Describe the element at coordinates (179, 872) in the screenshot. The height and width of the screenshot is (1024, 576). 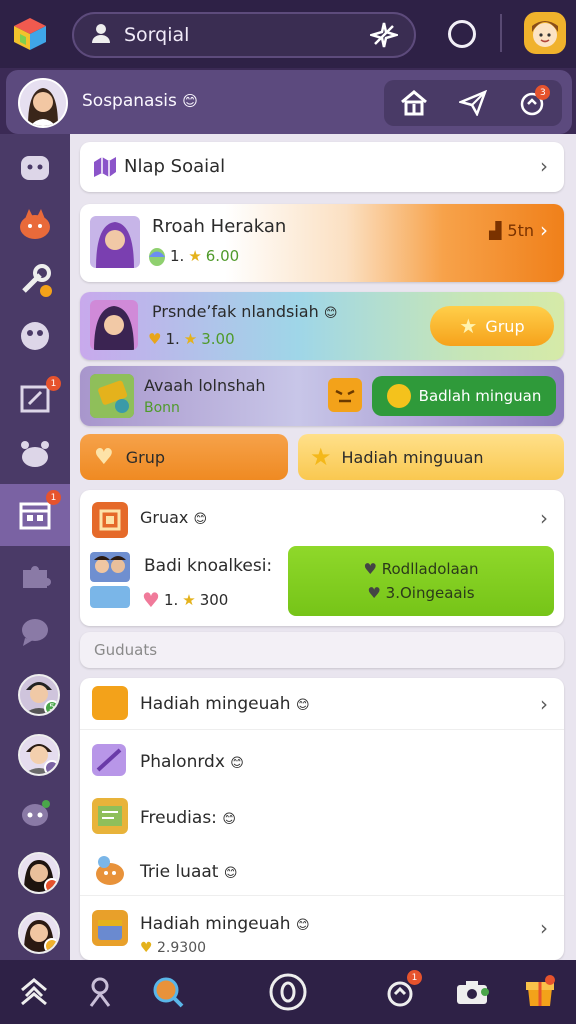
I see `list-item-text: Trie luaat` at that location.